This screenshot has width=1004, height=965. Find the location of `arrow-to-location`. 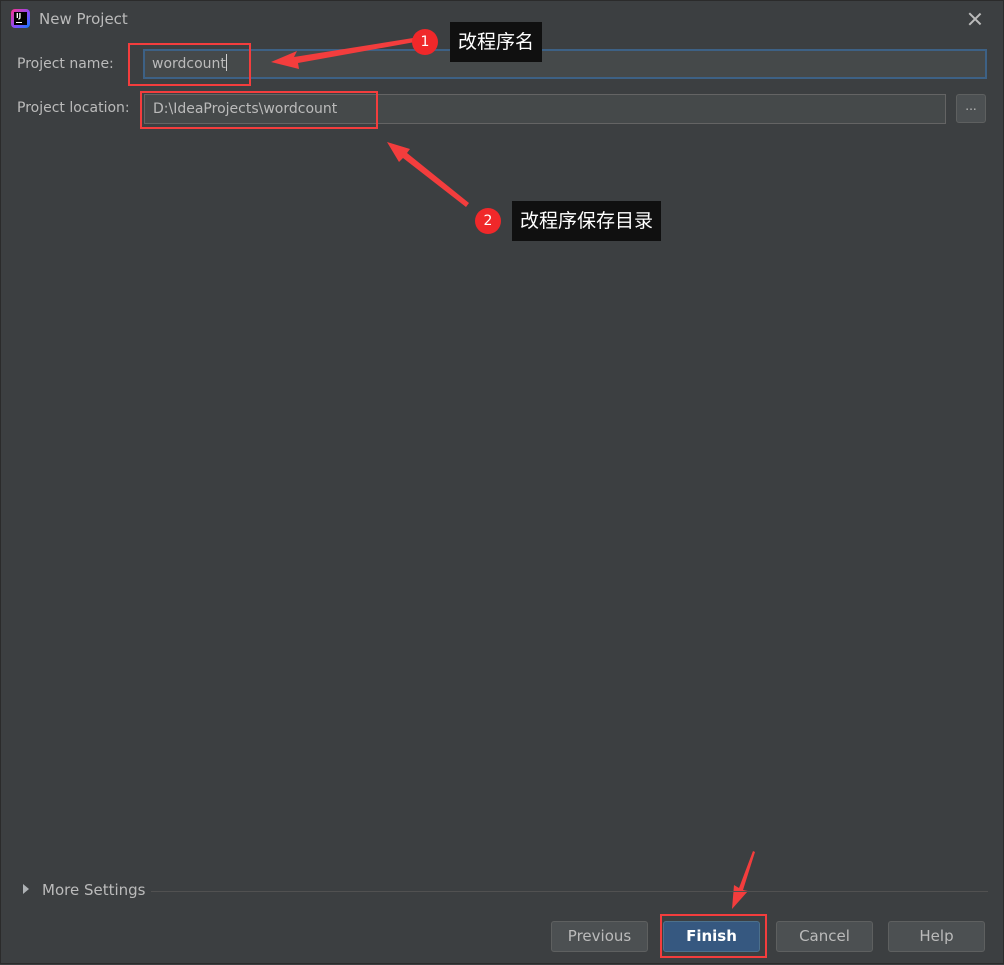

arrow-to-location is located at coordinates (428, 174).